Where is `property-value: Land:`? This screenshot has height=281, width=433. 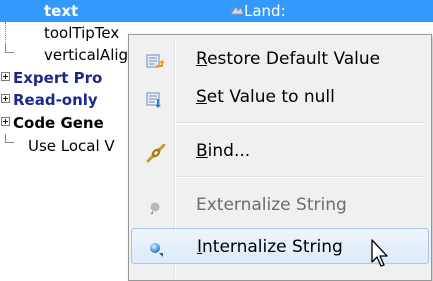 property-value: Land: is located at coordinates (258, 11).